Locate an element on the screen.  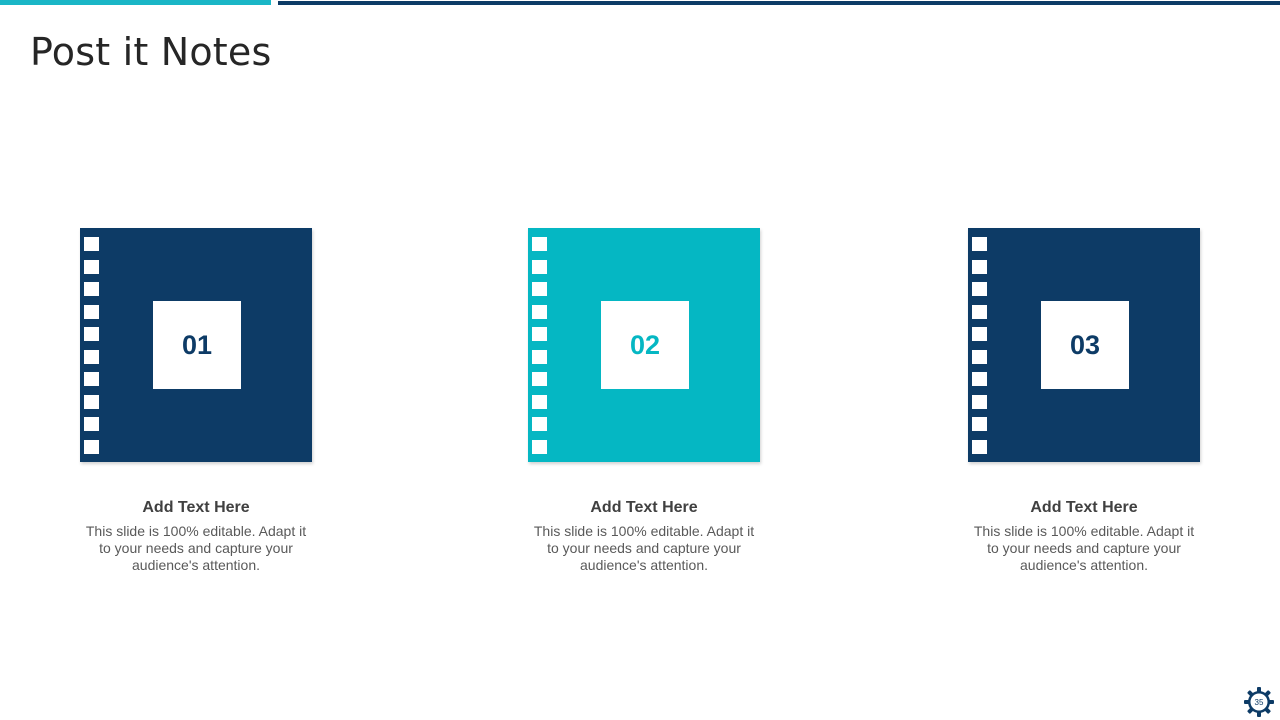
top-accent-bar-teal is located at coordinates (135, 2).